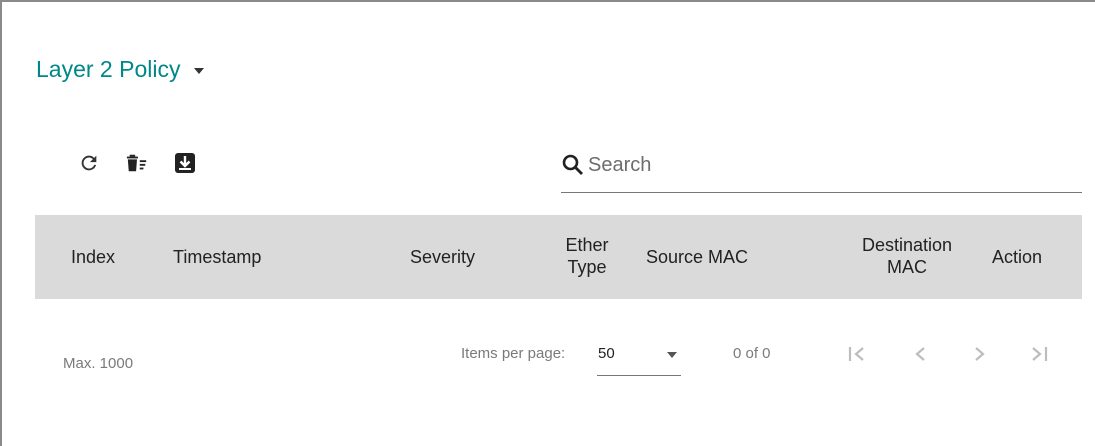  I want to click on column-timestamp: Timestamp, so click(217, 257).